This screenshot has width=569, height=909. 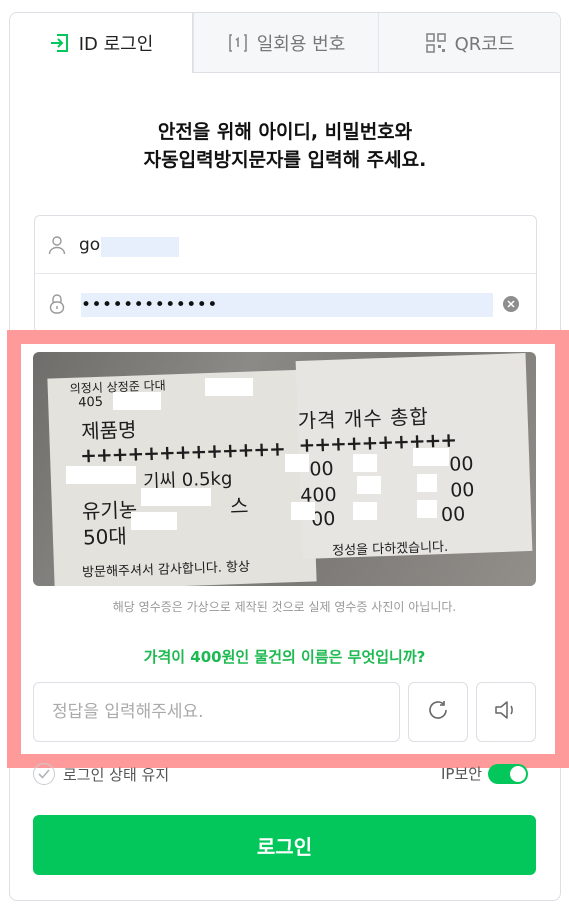 I want to click on lock-icon, so click(x=57, y=304).